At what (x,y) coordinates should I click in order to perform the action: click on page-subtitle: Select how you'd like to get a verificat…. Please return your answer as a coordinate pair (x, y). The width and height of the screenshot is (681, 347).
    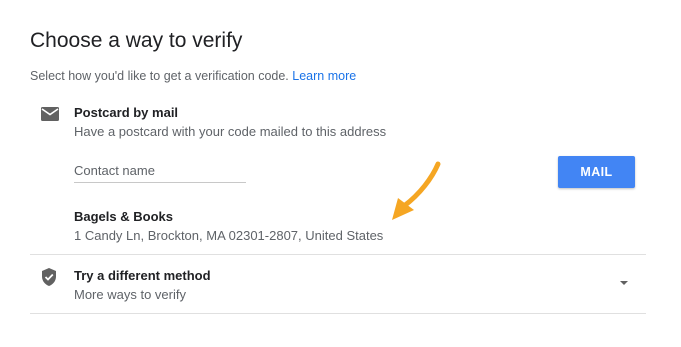
    Looking at the image, I should click on (338, 76).